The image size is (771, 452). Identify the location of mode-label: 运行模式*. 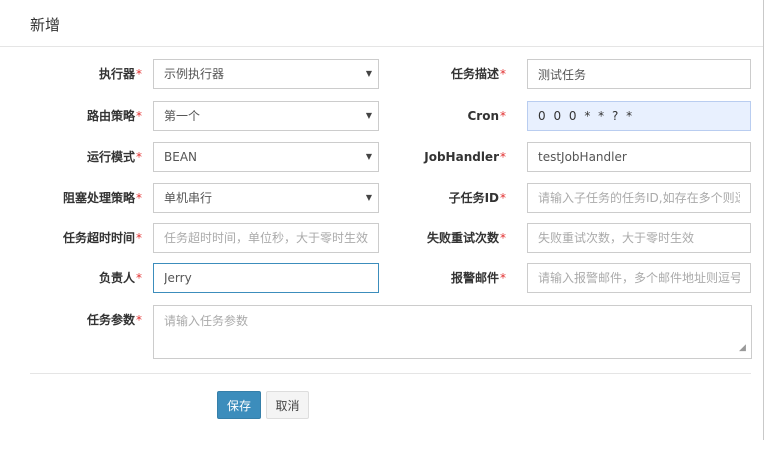
(114, 157).